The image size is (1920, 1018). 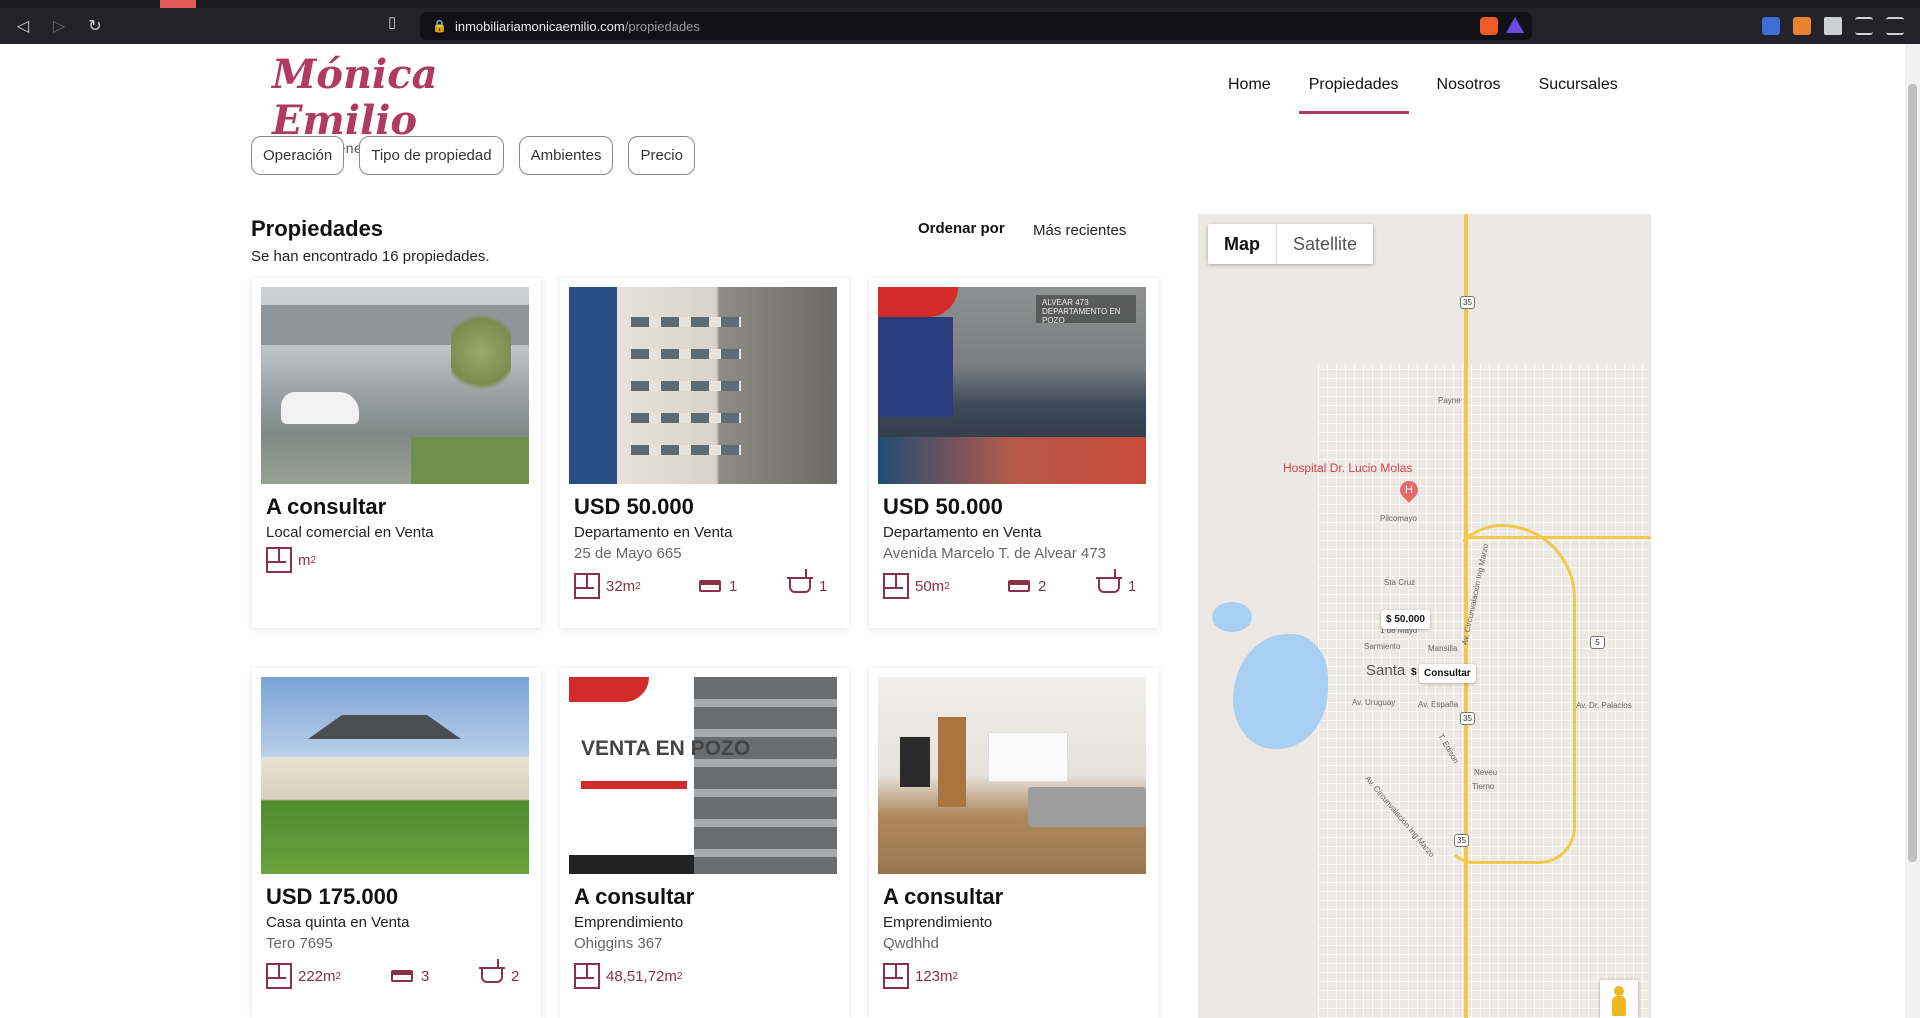 What do you see at coordinates (707, 976) in the screenshot?
I see `property-features: 48,51,72m 2` at bounding box center [707, 976].